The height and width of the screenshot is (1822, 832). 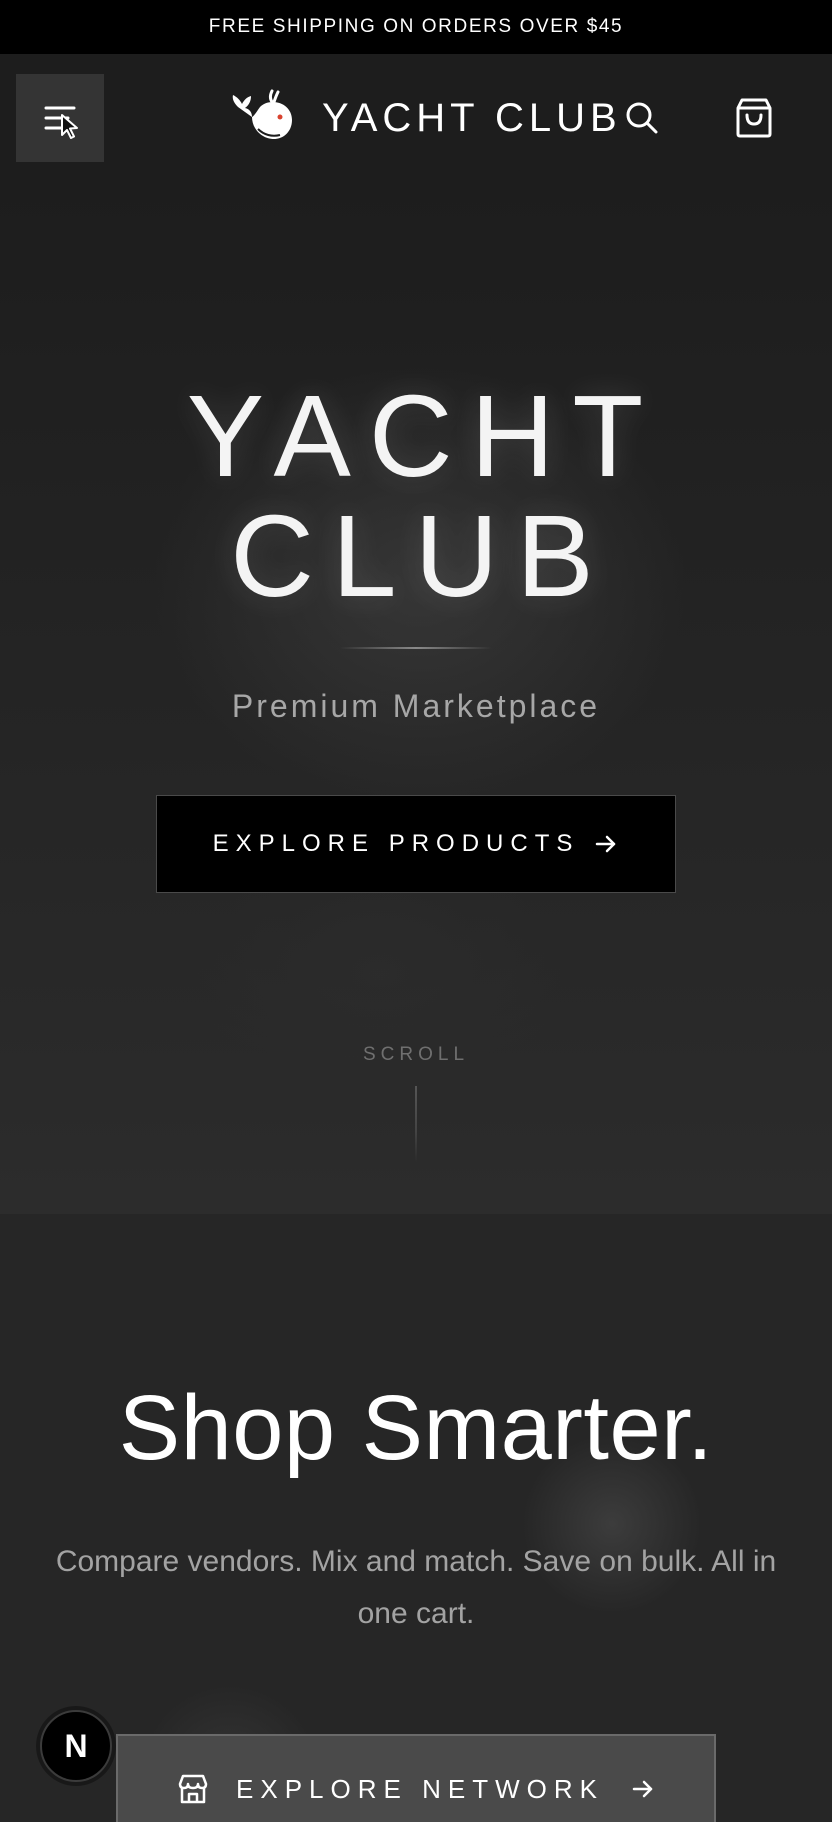 I want to click on section-title: Shop Smarter., so click(x=416, y=1428).